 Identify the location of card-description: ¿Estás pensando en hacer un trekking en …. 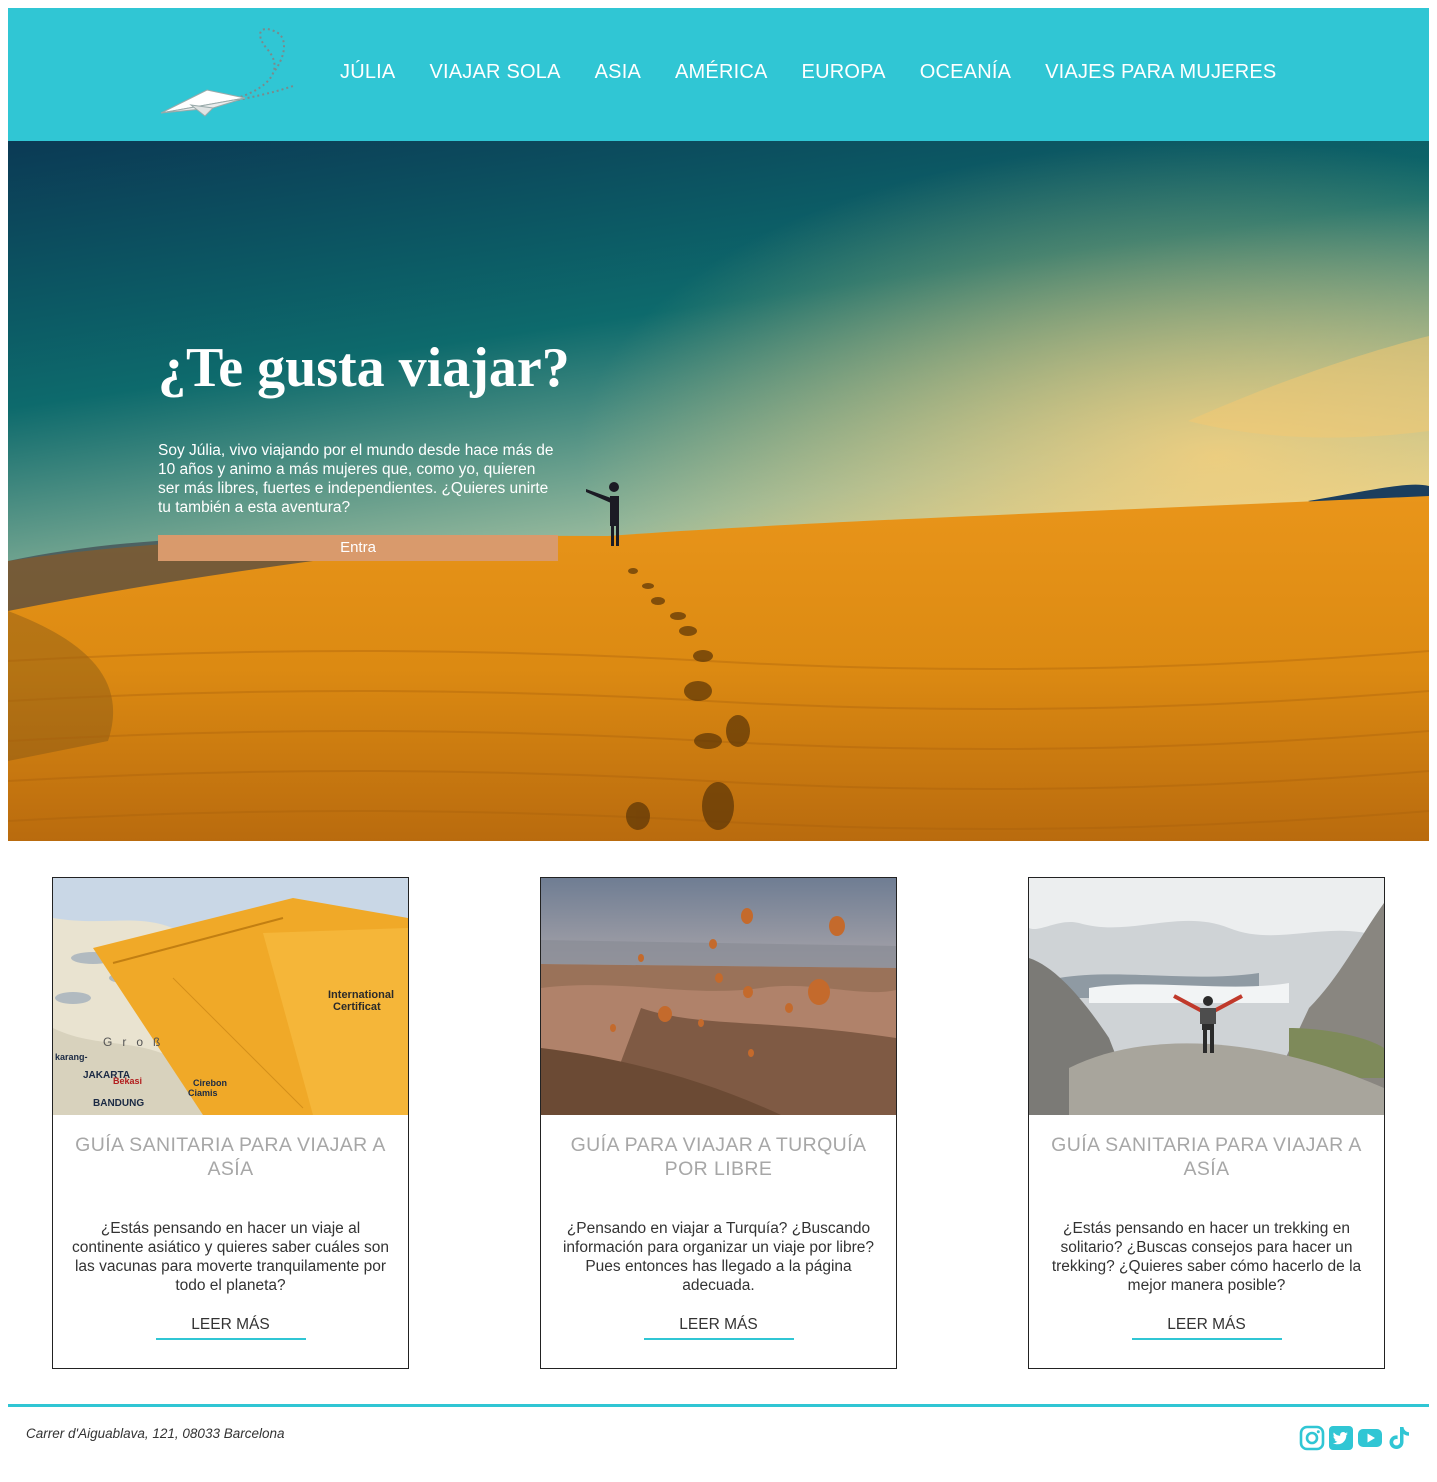
(1206, 1257).